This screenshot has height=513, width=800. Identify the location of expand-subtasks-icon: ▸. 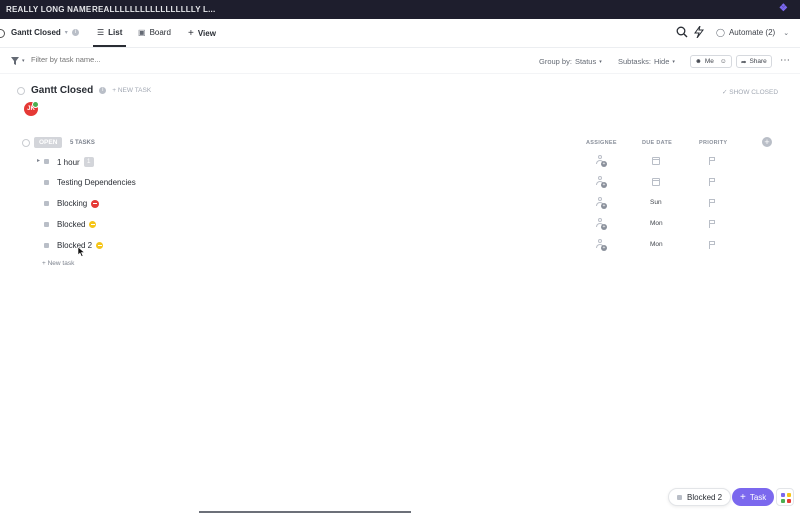
(38, 160).